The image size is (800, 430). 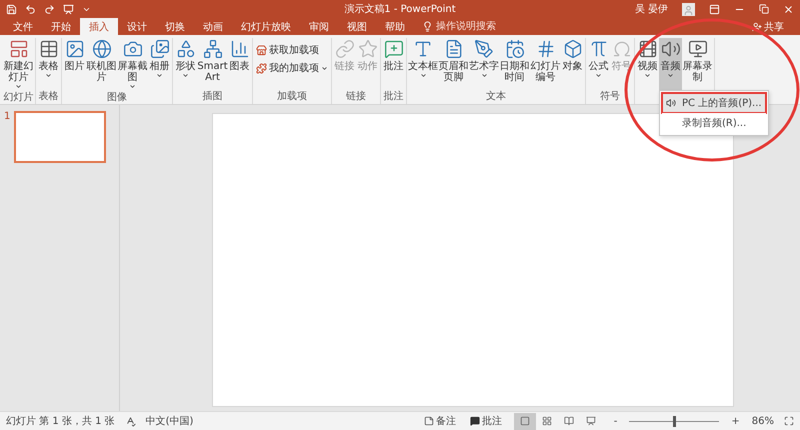 I want to click on zoom-out-button: -, so click(x=616, y=421).